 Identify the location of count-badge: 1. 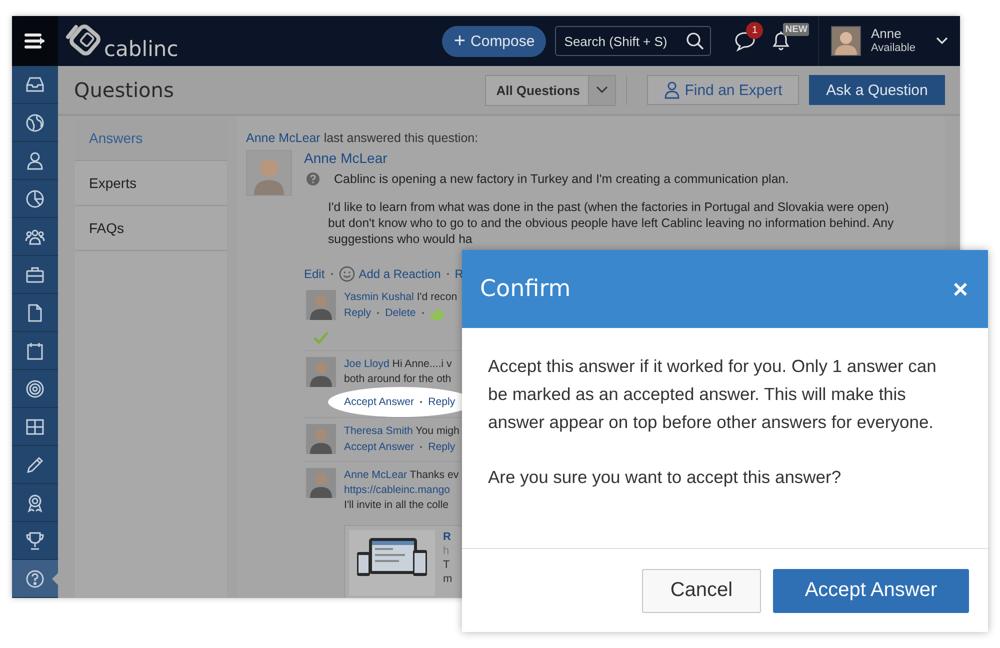
(755, 30).